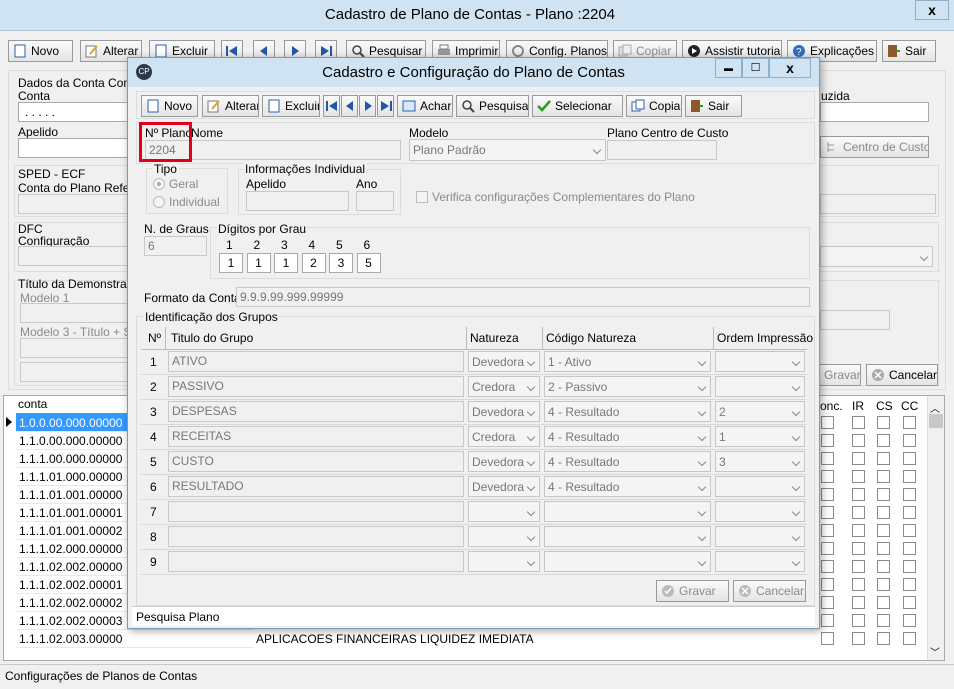 This screenshot has height=689, width=954. I want to click on dialog-next-button, so click(367, 106).